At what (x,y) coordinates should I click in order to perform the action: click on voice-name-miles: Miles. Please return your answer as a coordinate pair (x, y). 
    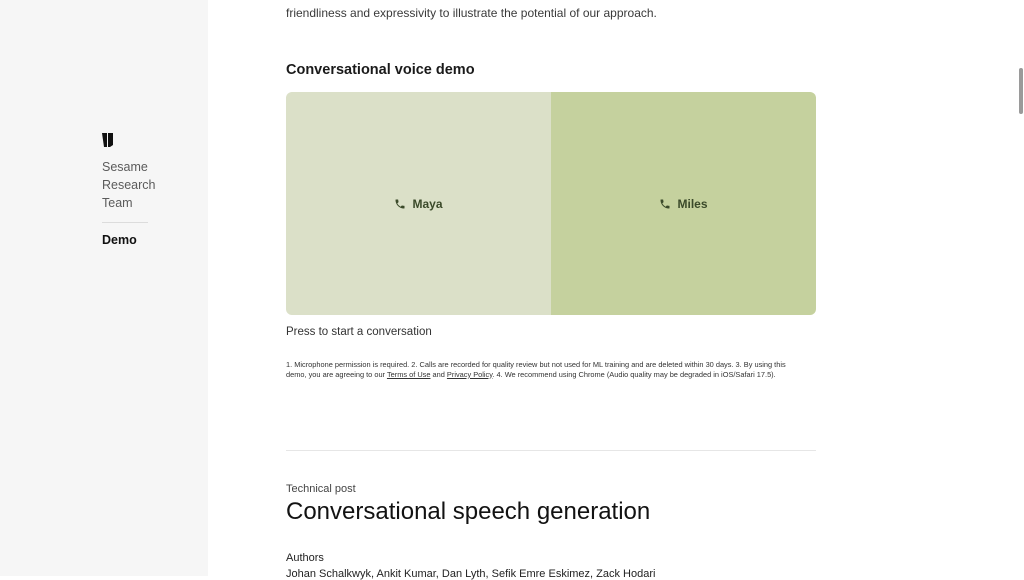
    Looking at the image, I should click on (692, 203).